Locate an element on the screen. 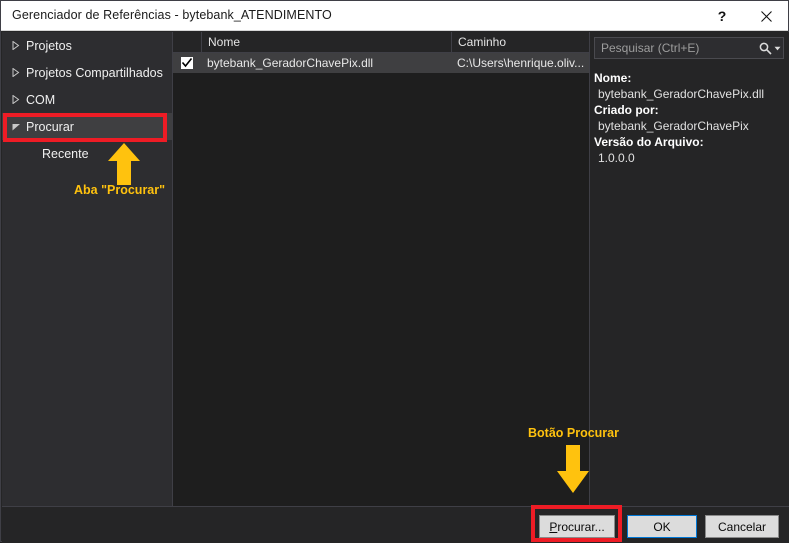 This screenshot has height=543, width=789. sidebar-item-projetos-compartilhados: Projetos Compartilhados is located at coordinates (87, 72).